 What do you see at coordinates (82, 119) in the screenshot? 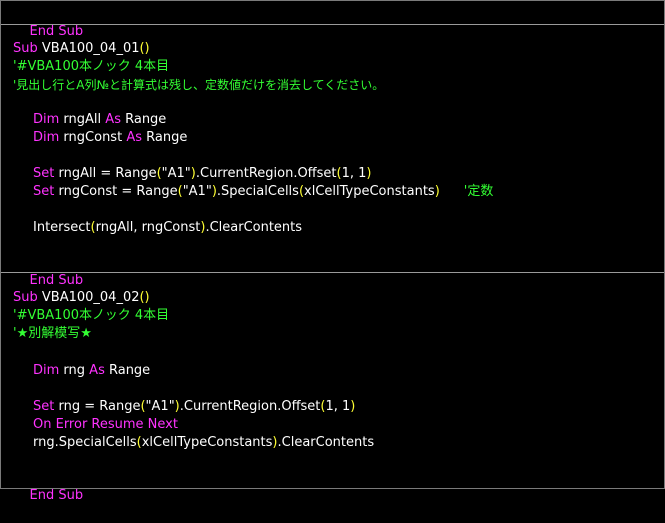
I see `variable-name: rngAll` at bounding box center [82, 119].